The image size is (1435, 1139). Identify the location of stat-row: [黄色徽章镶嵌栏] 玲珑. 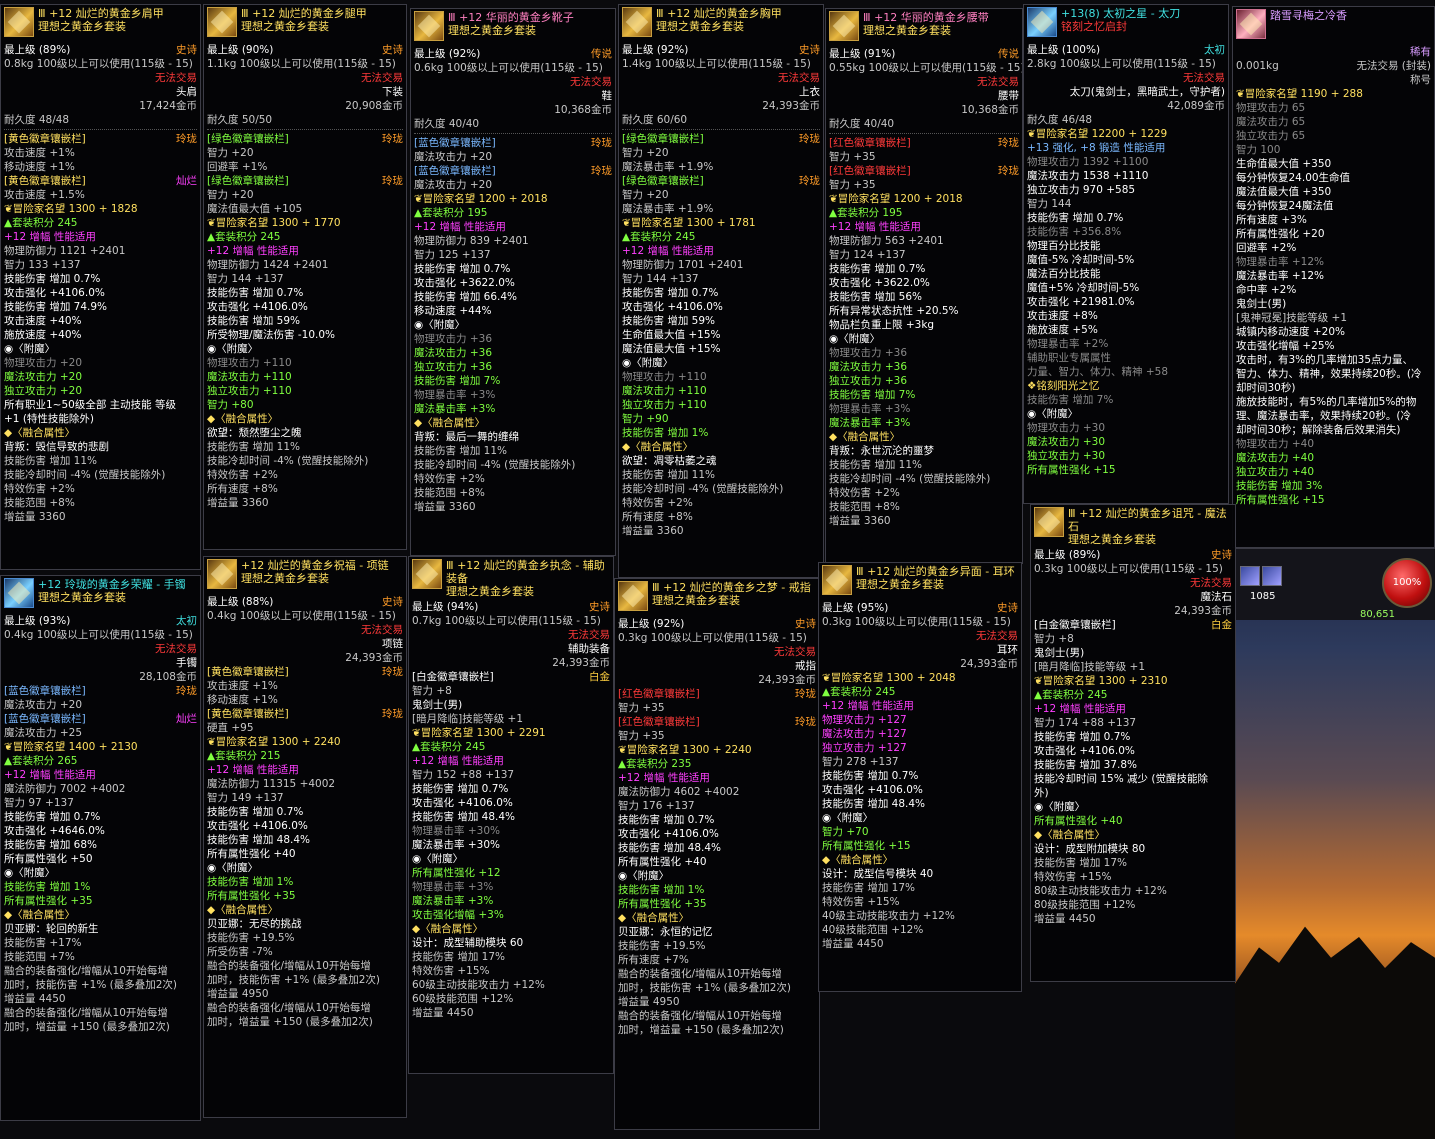
(305, 714).